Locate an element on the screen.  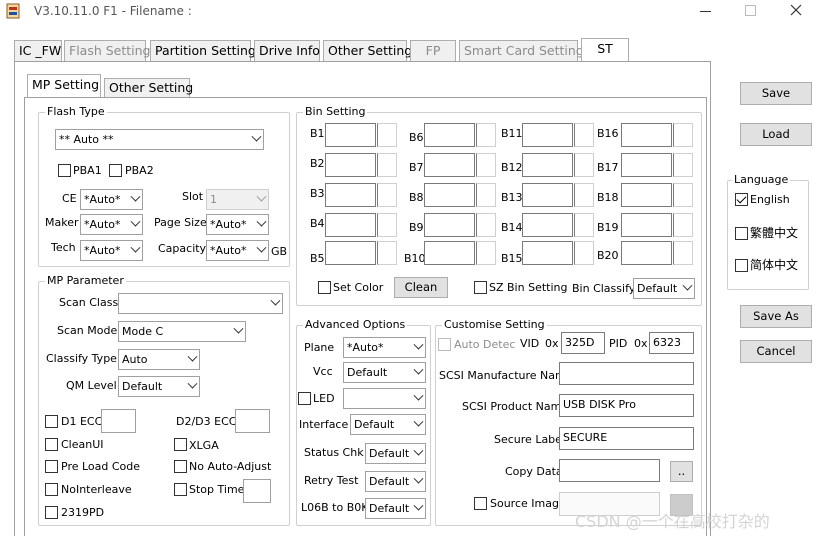
copy-data-input is located at coordinates (609, 470).